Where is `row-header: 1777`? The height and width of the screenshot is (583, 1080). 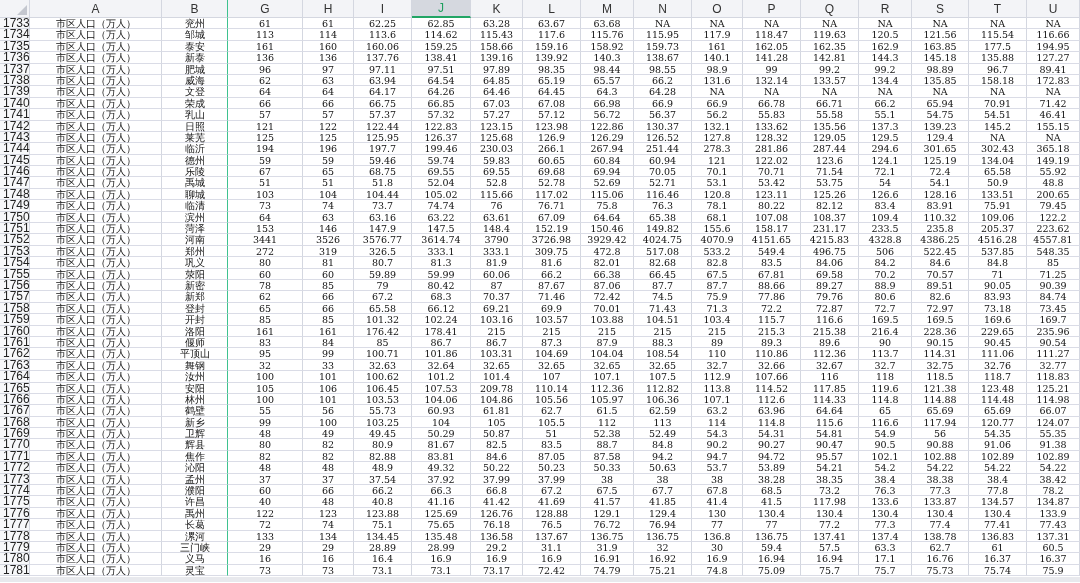 row-header: 1777 is located at coordinates (15, 525).